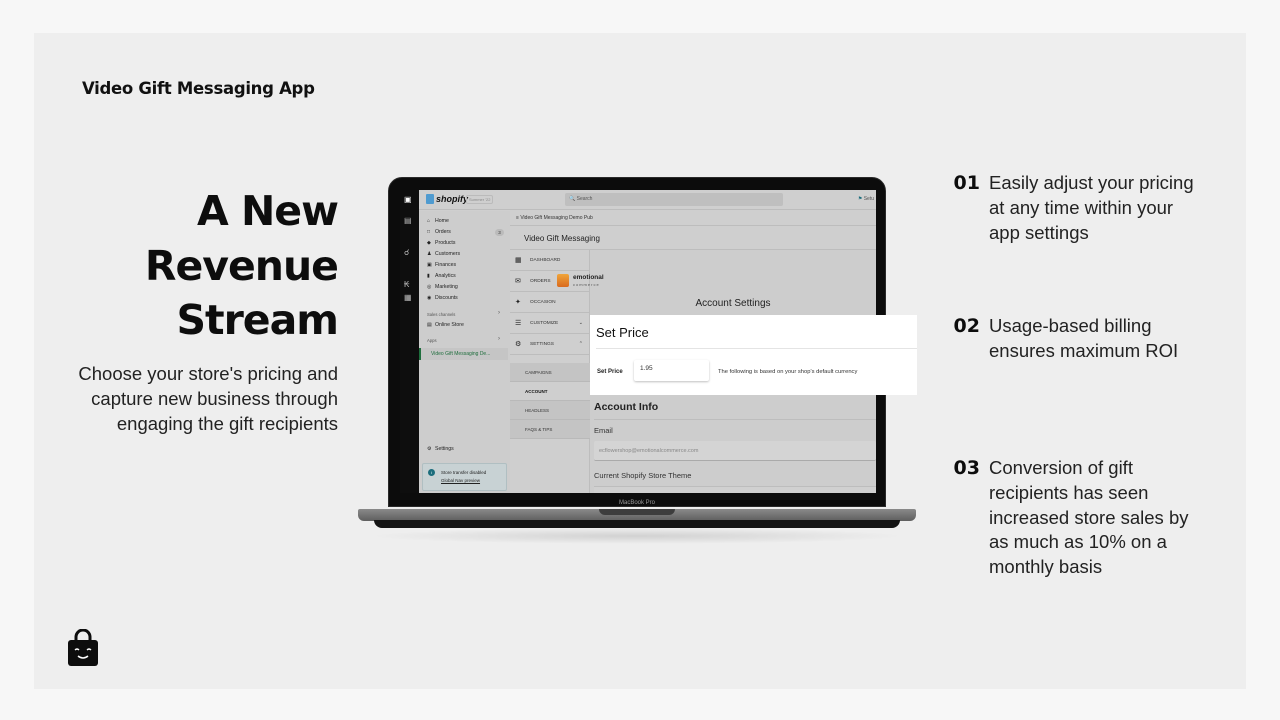  I want to click on orders-box-icon: ✉, so click(518, 281).